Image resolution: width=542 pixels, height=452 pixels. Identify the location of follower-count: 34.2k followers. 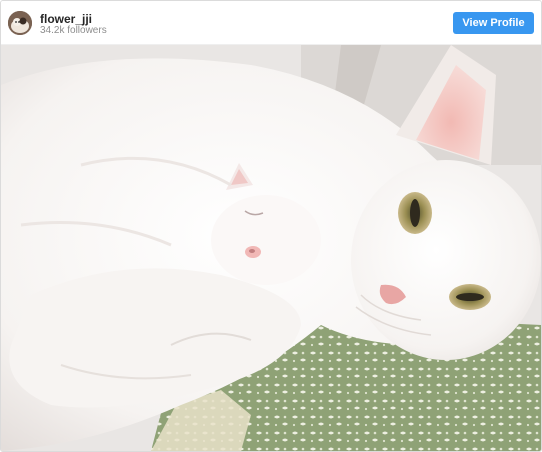
(73, 30).